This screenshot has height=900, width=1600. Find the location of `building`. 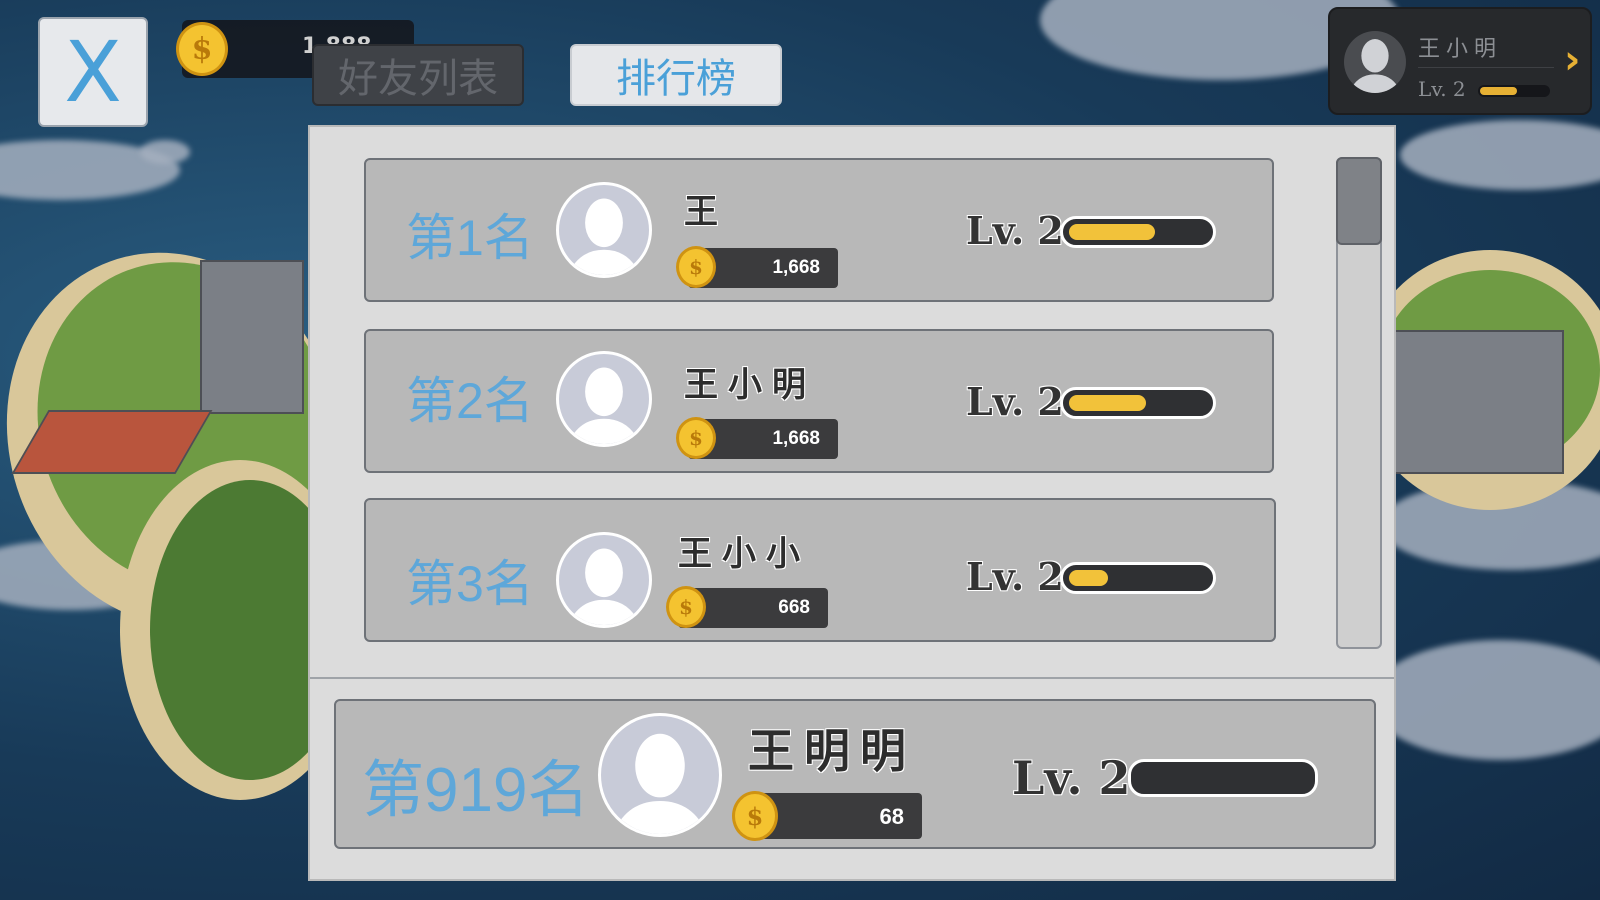

building is located at coordinates (252, 337).